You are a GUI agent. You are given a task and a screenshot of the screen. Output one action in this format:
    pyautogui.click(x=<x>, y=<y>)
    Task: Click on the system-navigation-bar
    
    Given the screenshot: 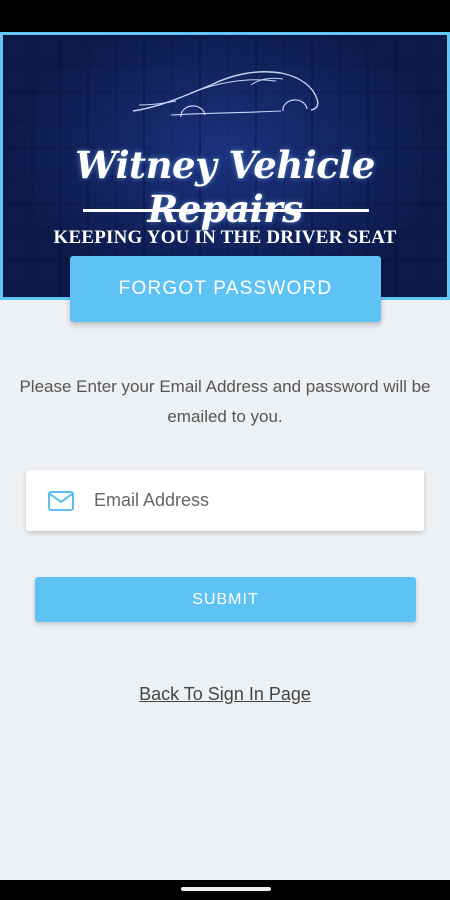 What is the action you would take?
    pyautogui.click(x=225, y=890)
    